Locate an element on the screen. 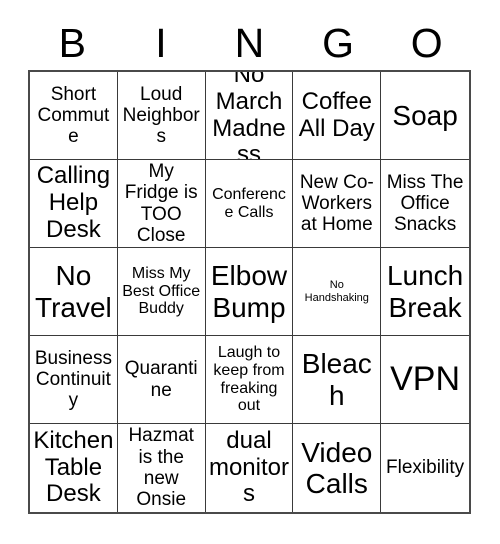 The width and height of the screenshot is (500, 544). bingo-cell-label: Kitchen Table Desk is located at coordinates (73, 467).